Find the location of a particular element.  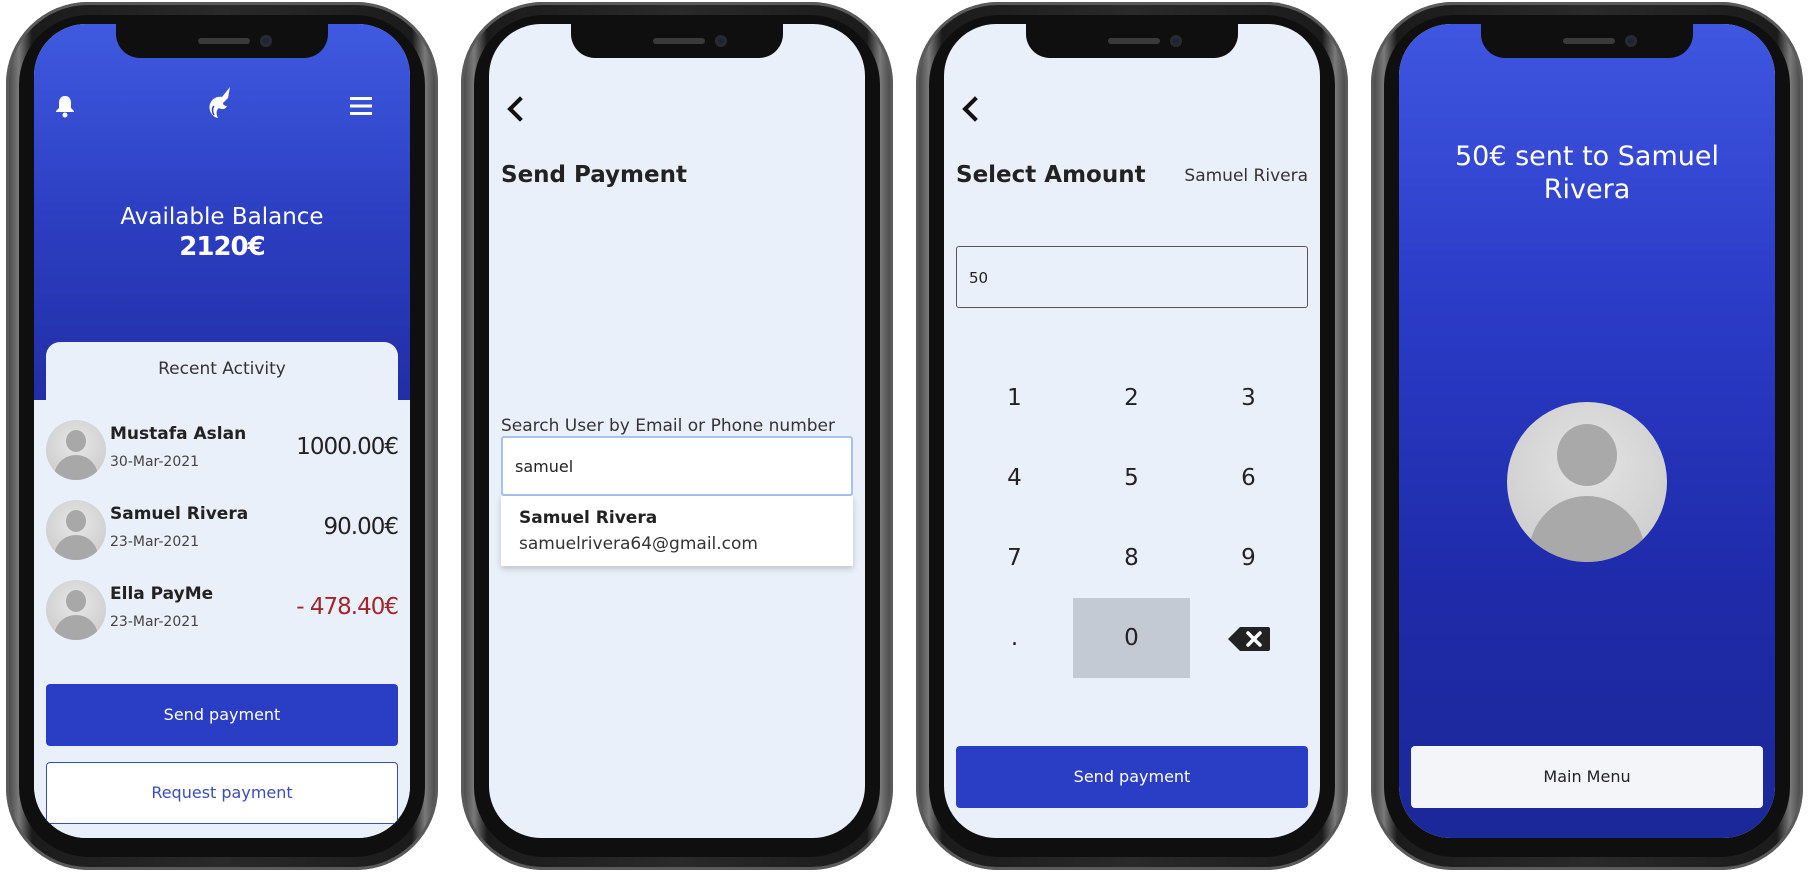

transaction-name: Ella PayMe is located at coordinates (162, 594).